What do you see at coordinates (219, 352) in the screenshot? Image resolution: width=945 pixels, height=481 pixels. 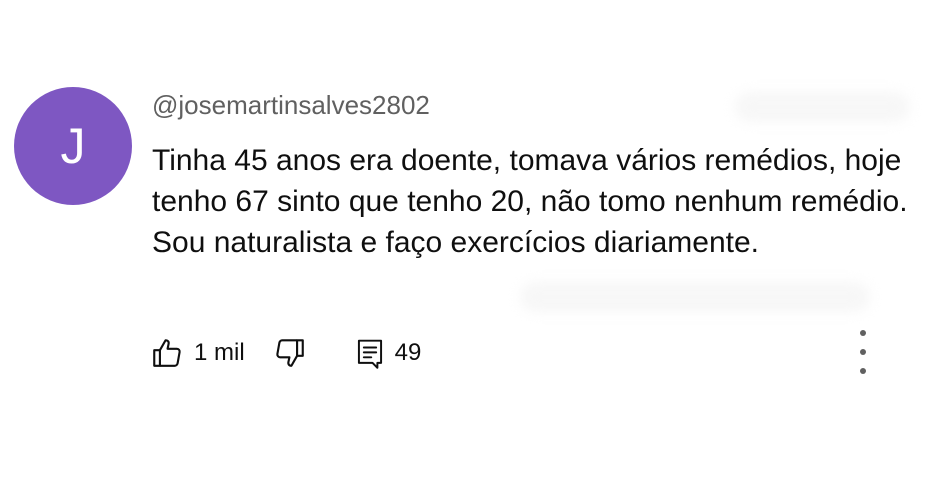 I see `like-count: 1 mil` at bounding box center [219, 352].